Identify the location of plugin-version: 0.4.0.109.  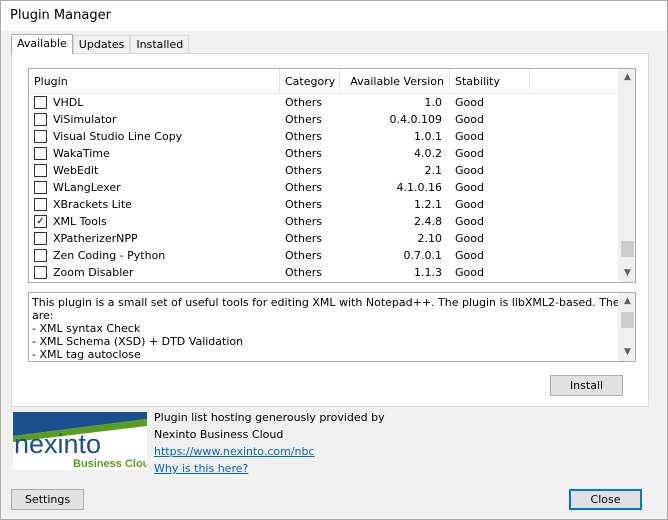
(415, 119).